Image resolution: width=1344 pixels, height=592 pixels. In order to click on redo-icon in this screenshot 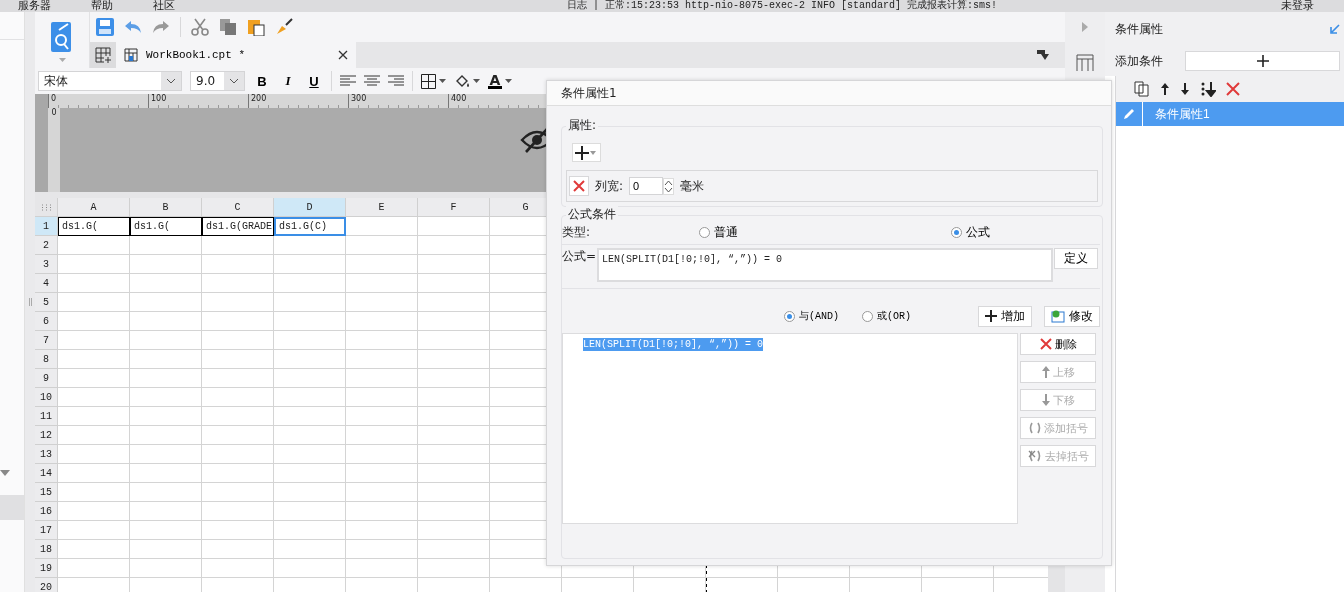, I will do `click(161, 27)`.